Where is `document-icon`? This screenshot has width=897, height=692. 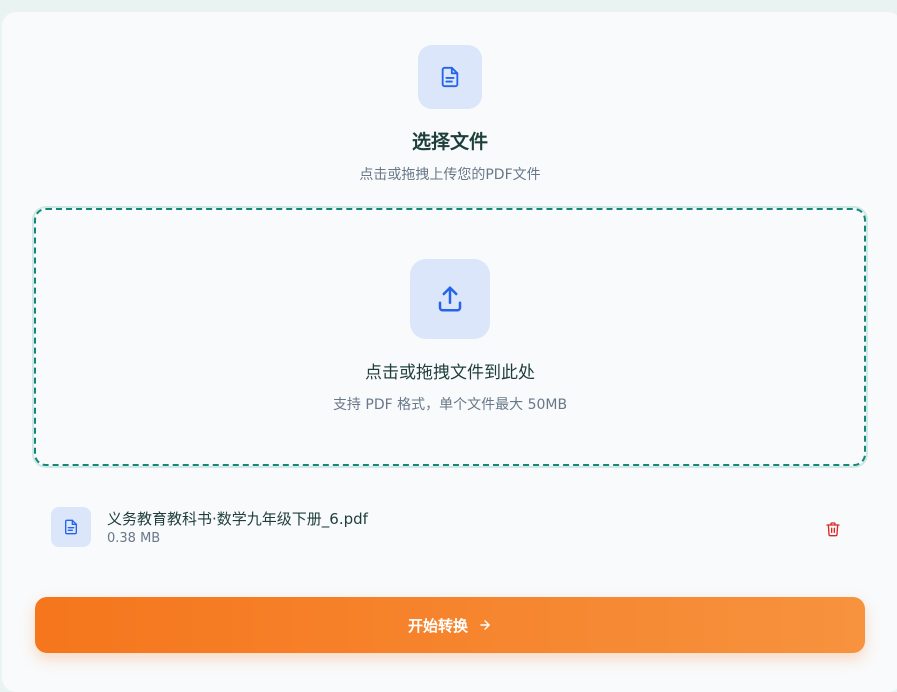
document-icon is located at coordinates (450, 77).